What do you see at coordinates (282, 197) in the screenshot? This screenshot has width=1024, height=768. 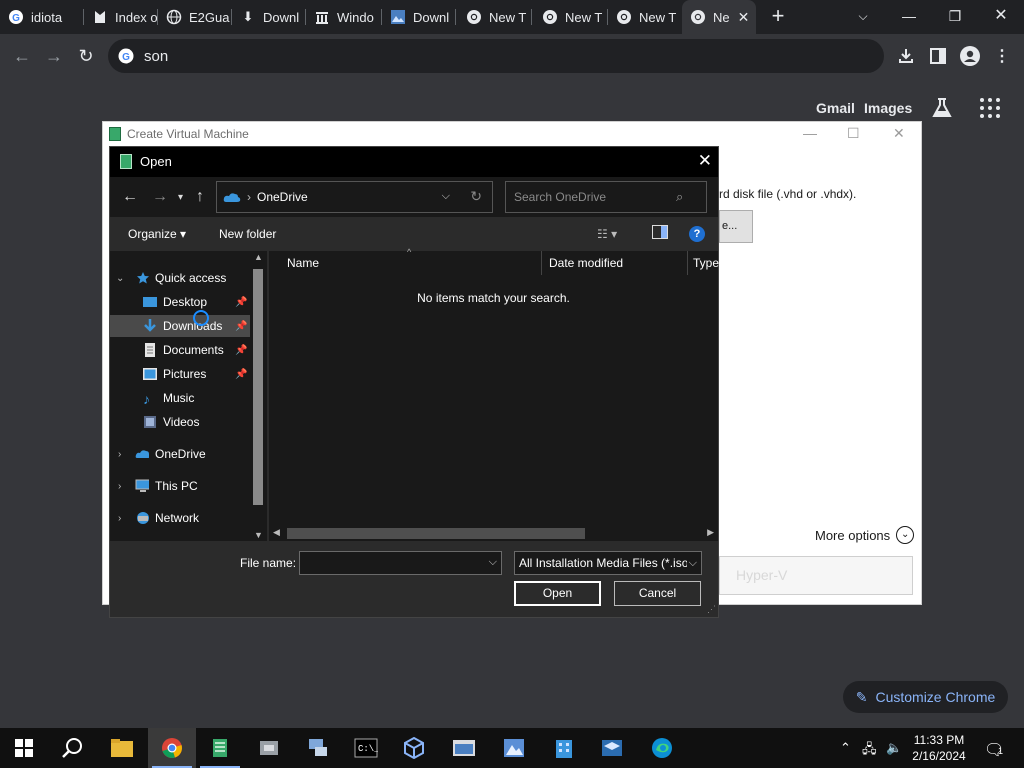 I see `breadcrumb-location: OneDrive` at bounding box center [282, 197].